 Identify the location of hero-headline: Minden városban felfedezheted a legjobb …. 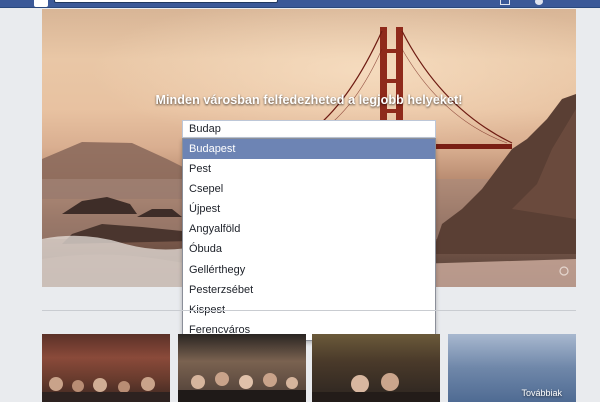
(309, 100).